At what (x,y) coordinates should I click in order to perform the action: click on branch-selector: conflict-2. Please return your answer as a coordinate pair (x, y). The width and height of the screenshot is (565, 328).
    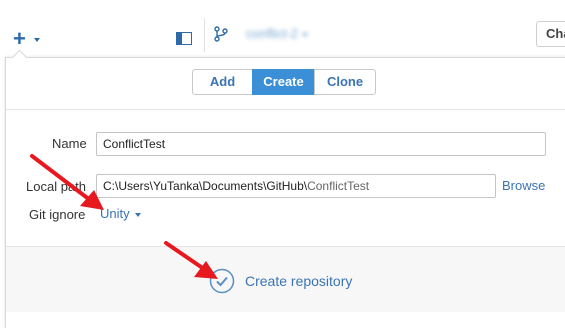
    Looking at the image, I should click on (277, 33).